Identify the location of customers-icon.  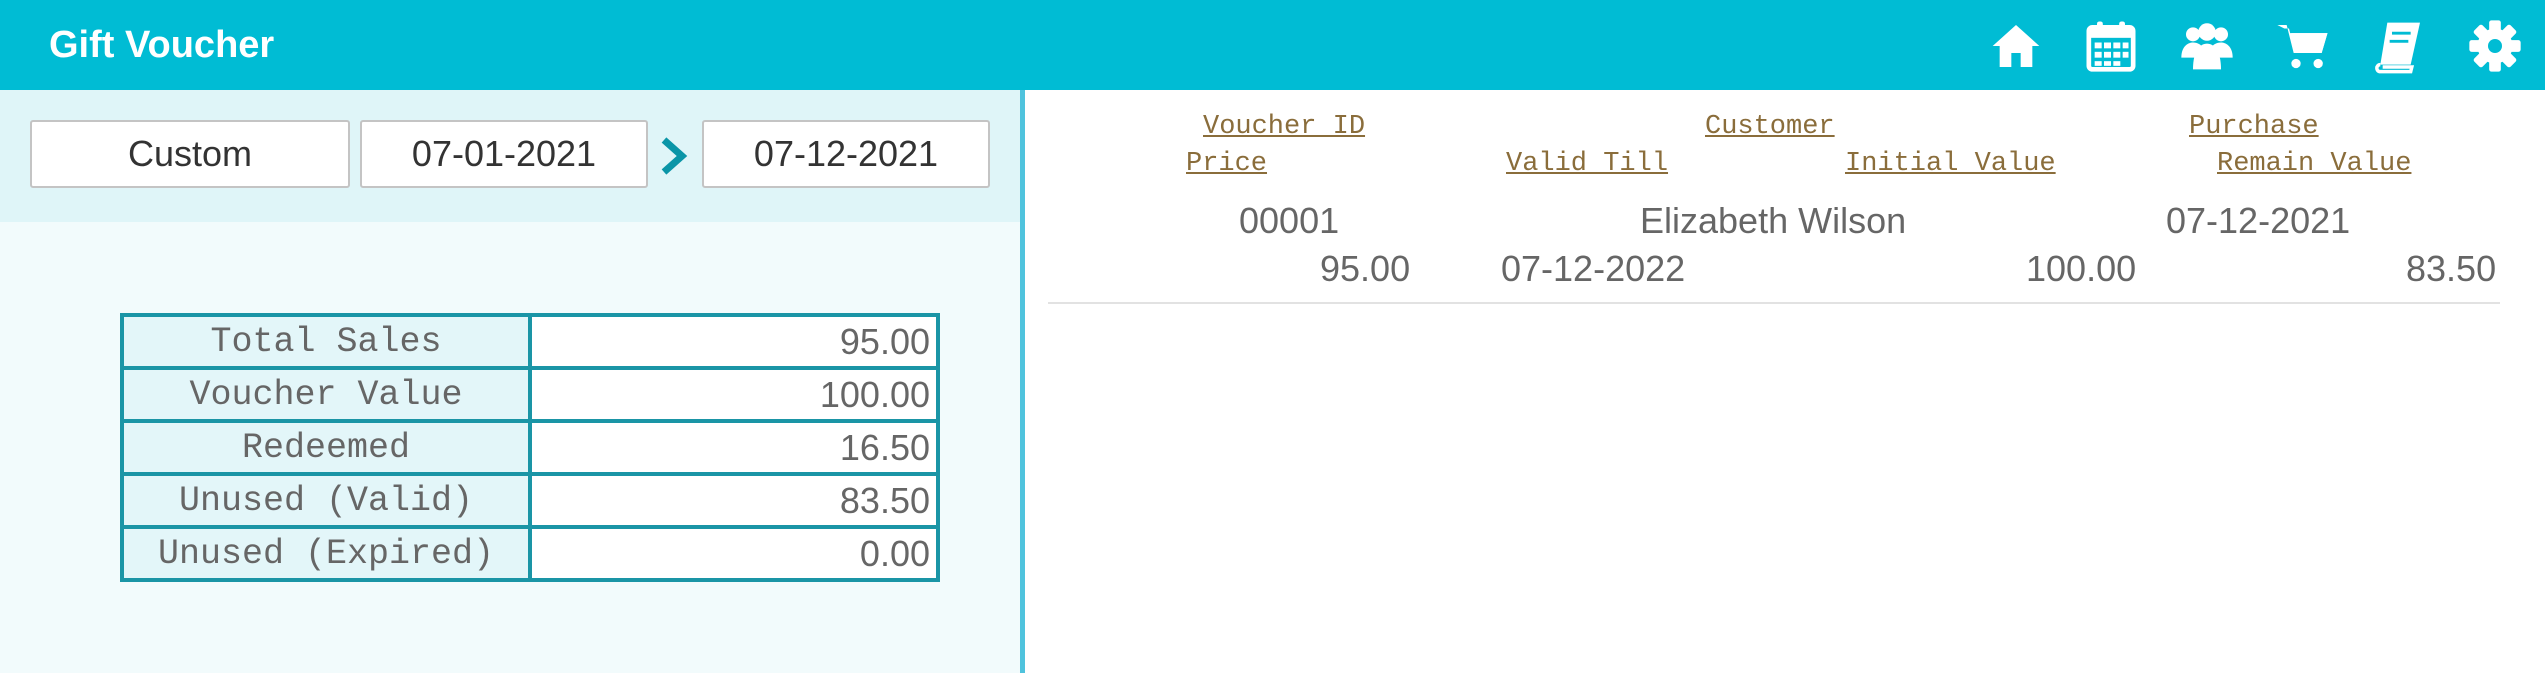
(2207, 46).